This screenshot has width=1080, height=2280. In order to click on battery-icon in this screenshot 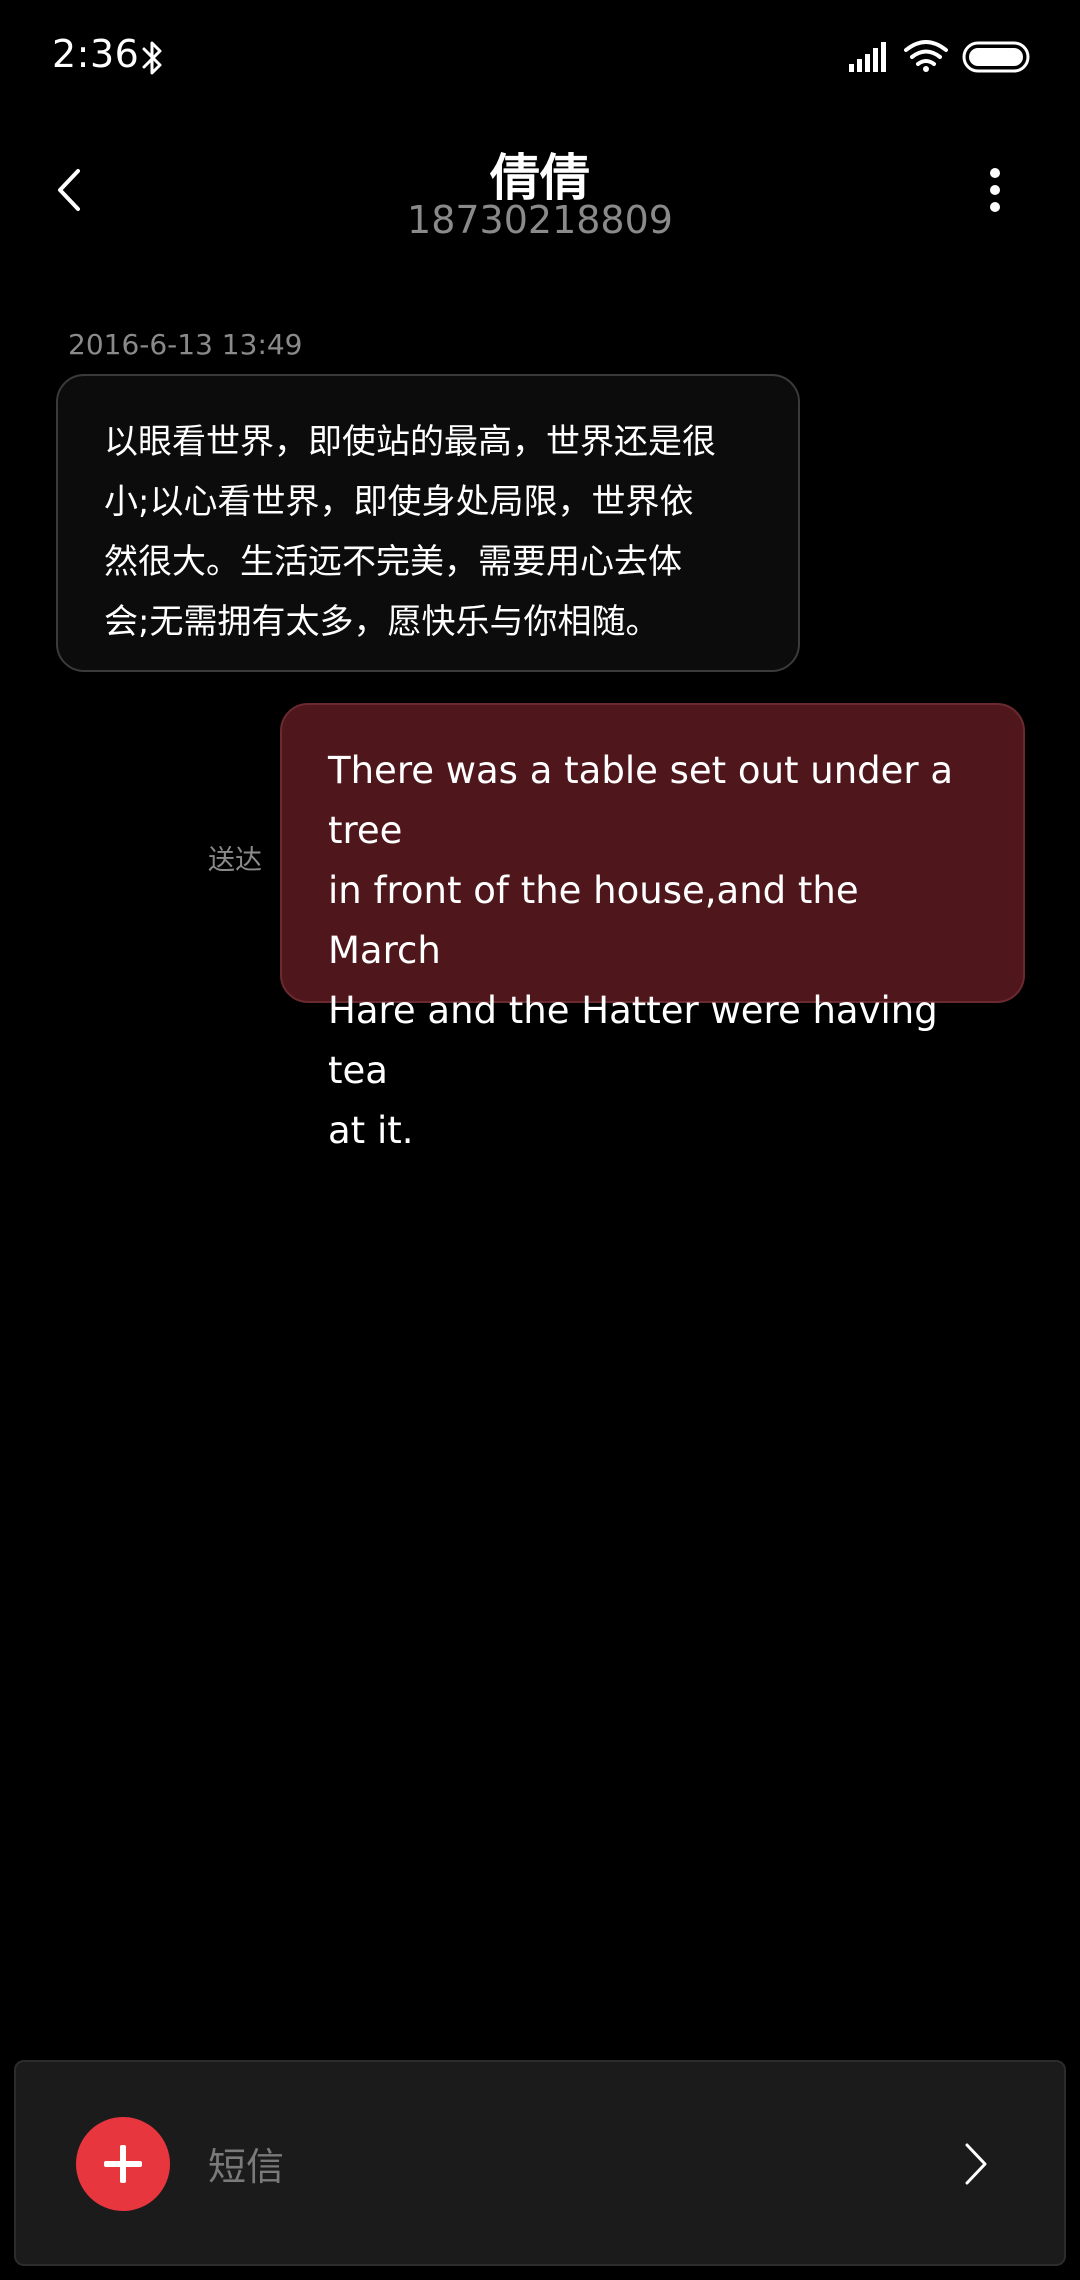, I will do `click(996, 57)`.